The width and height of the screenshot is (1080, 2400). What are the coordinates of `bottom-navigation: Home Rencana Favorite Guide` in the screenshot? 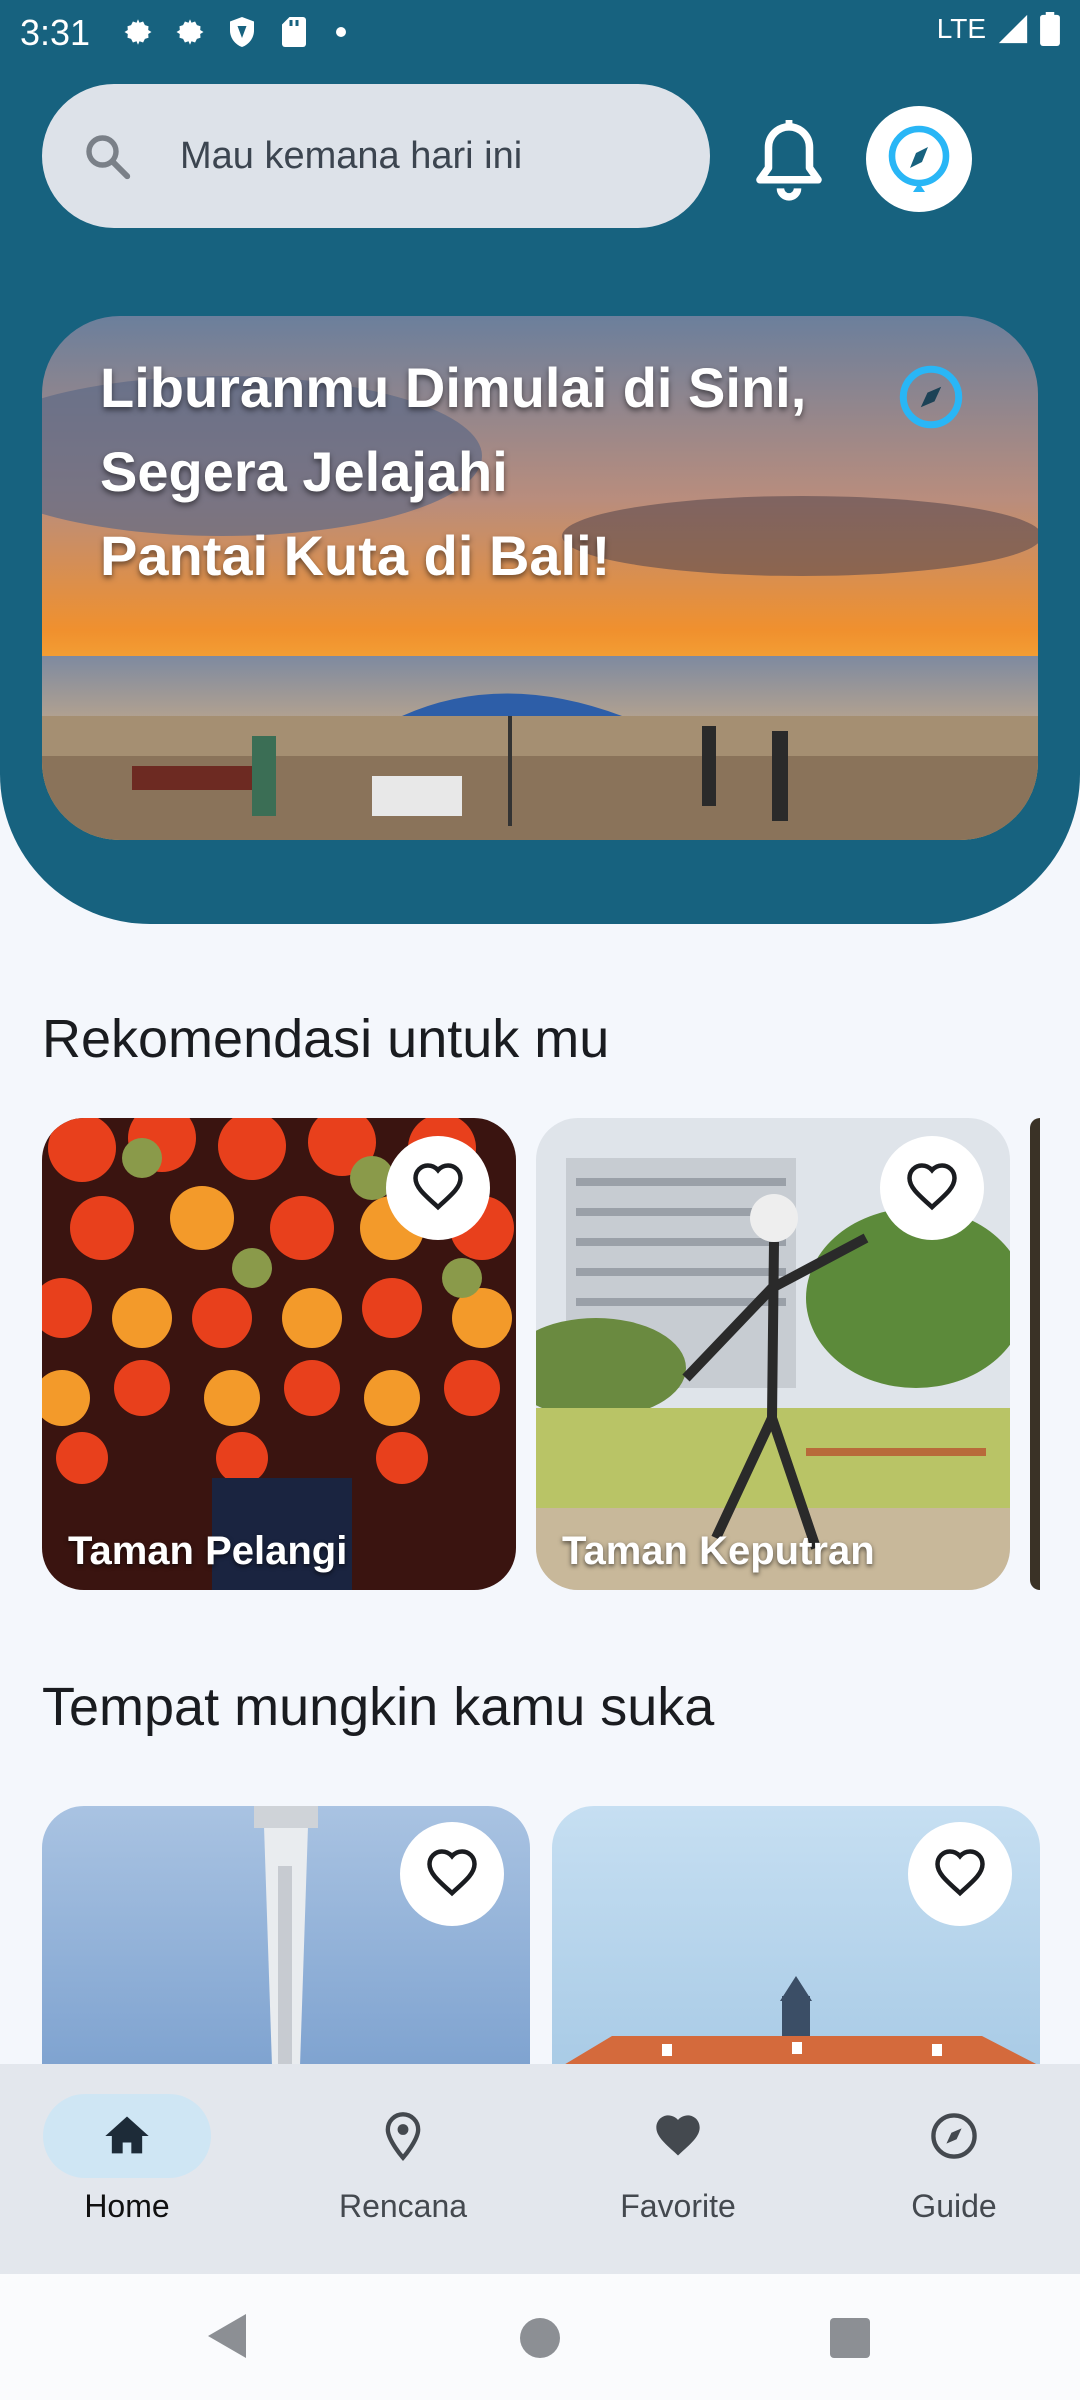 It's located at (540, 2169).